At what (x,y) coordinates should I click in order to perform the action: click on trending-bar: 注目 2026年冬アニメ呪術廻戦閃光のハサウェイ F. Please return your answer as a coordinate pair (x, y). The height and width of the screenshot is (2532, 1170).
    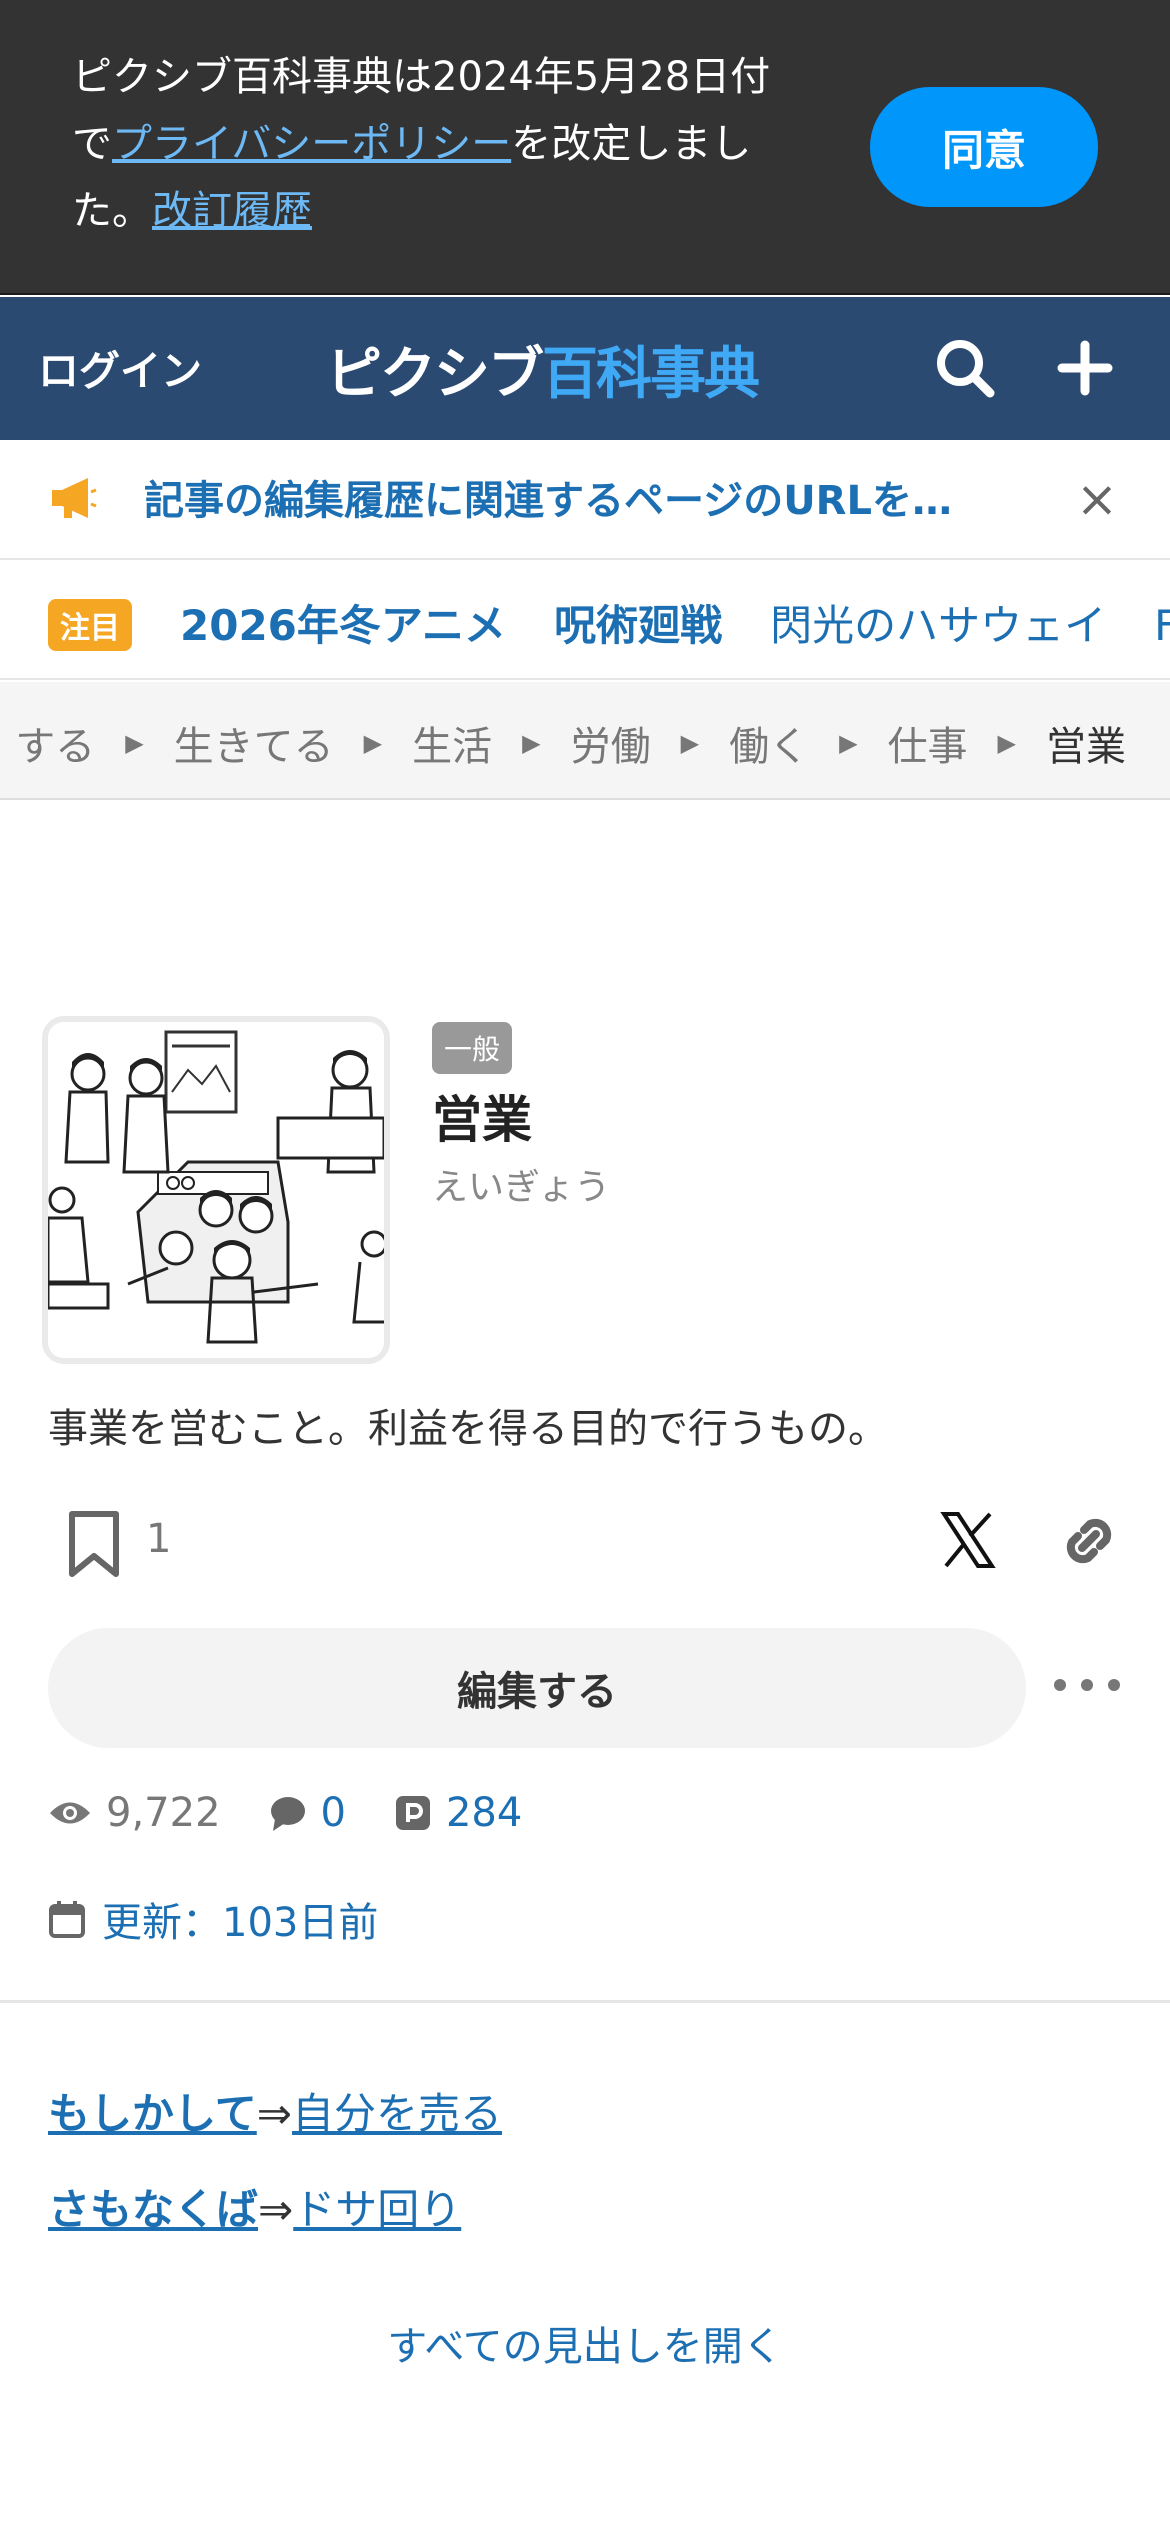
    Looking at the image, I should click on (585, 621).